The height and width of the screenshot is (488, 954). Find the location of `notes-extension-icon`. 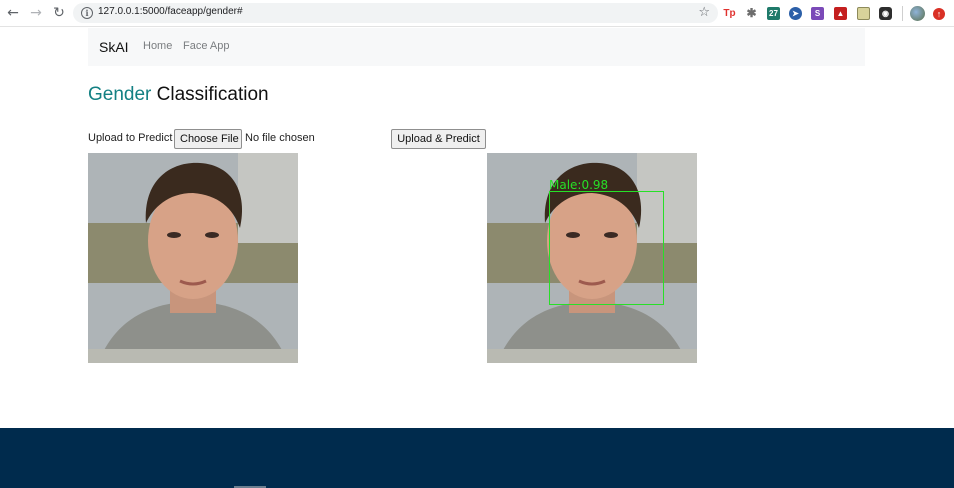

notes-extension-icon is located at coordinates (863, 13).